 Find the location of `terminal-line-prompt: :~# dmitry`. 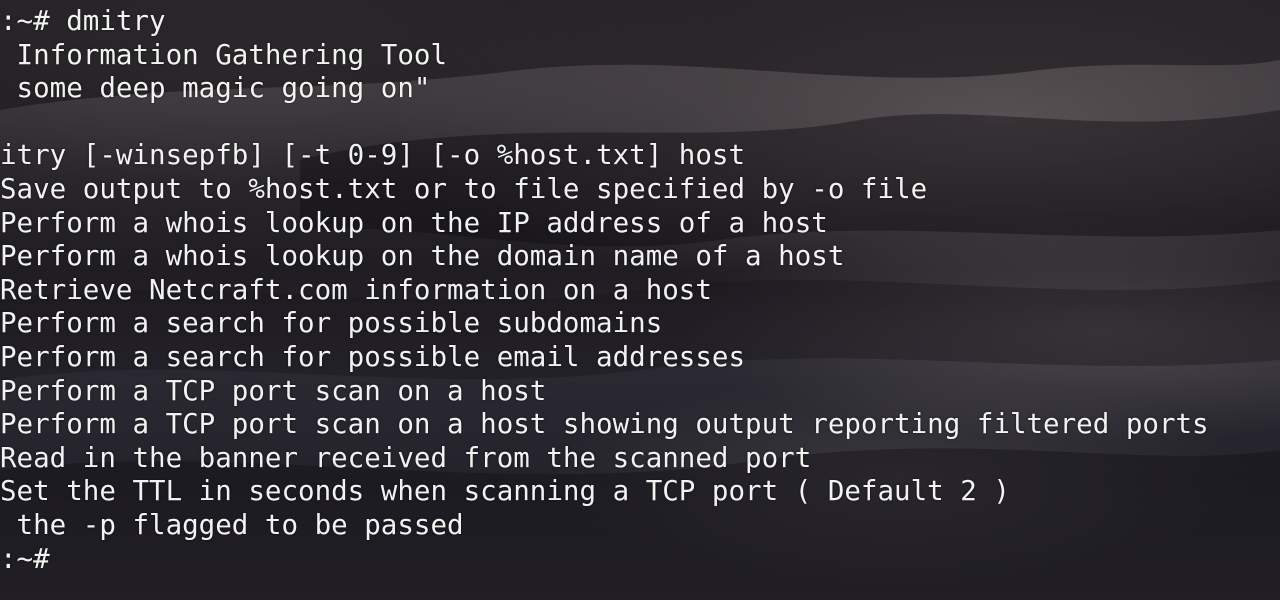

terminal-line-prompt: :~# dmitry is located at coordinates (83, 21).